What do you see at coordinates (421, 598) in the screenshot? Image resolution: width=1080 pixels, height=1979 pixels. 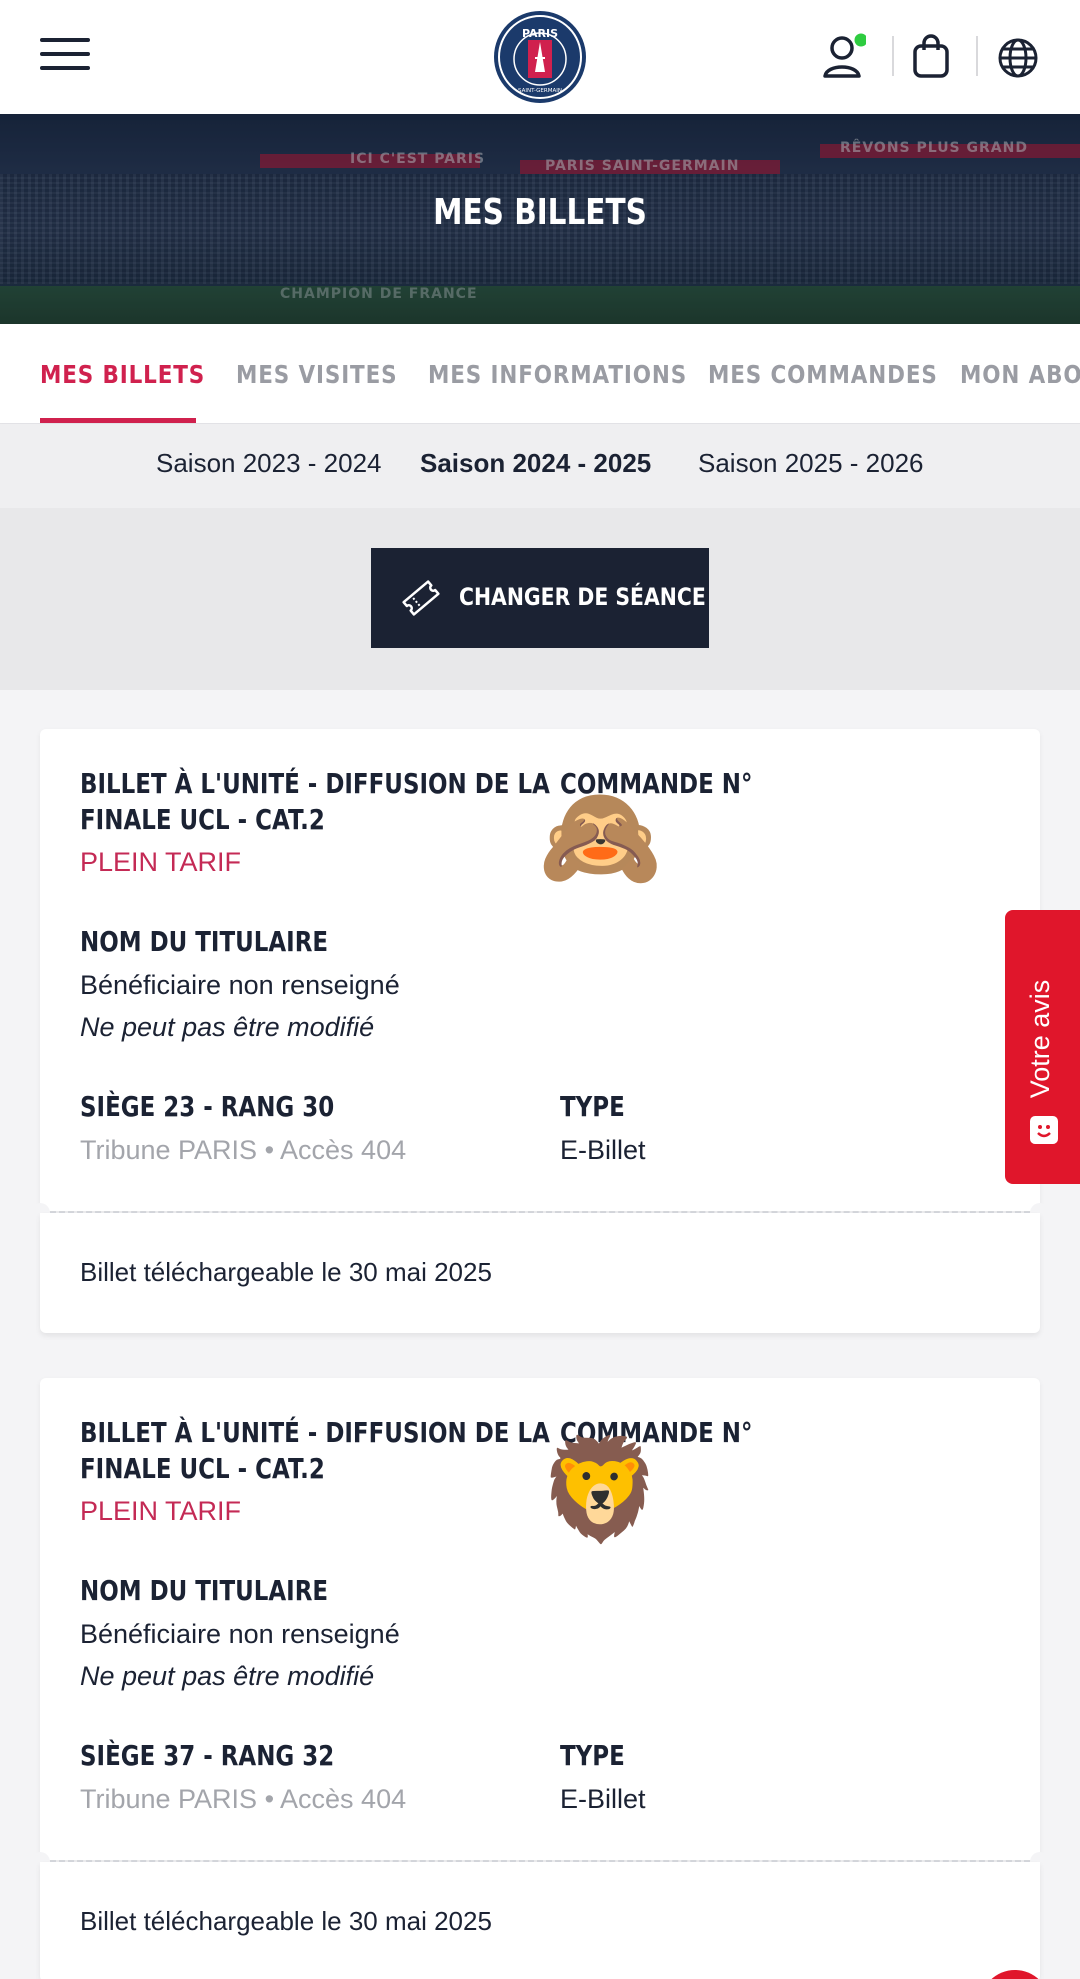 I see `ticket-icon` at bounding box center [421, 598].